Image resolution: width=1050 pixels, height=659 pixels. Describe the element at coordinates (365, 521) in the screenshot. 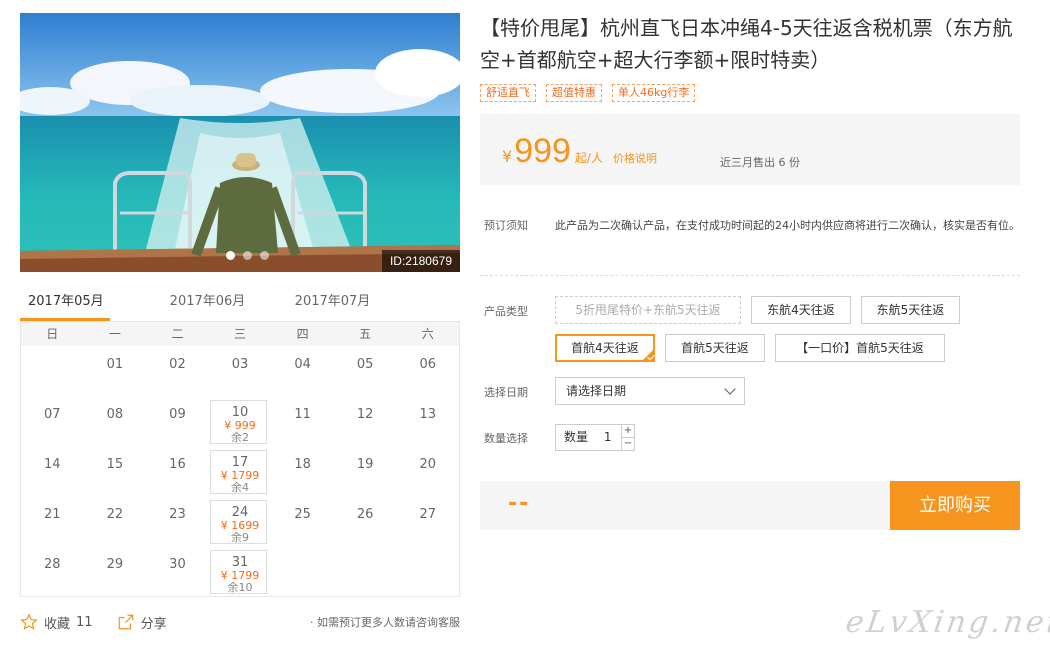

I see `calendar-day: 26` at that location.